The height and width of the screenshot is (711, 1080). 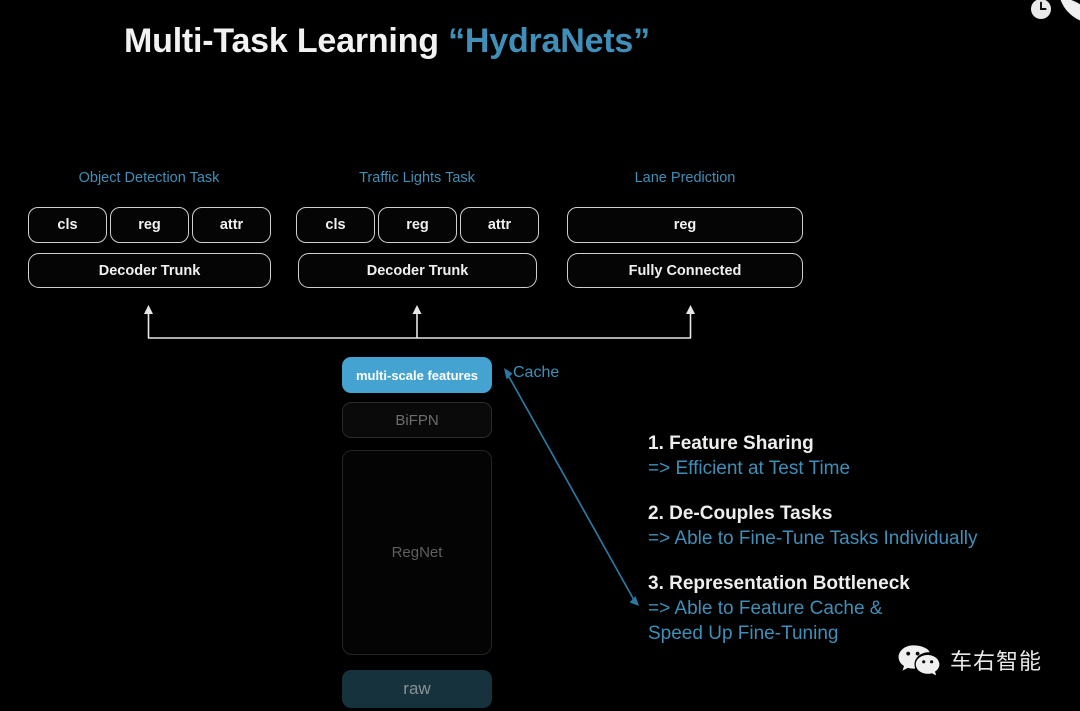 I want to click on head-box-cls-traffic: cls, so click(x=335, y=225).